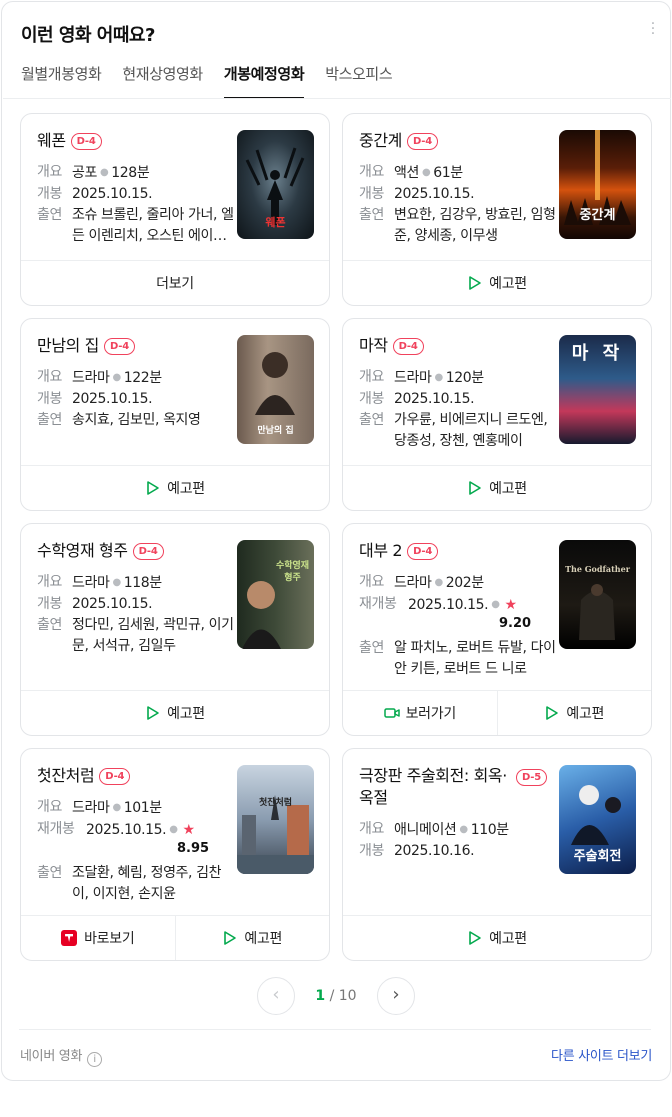  I want to click on movie-title: 수학영재 형주 D-4, so click(137, 551).